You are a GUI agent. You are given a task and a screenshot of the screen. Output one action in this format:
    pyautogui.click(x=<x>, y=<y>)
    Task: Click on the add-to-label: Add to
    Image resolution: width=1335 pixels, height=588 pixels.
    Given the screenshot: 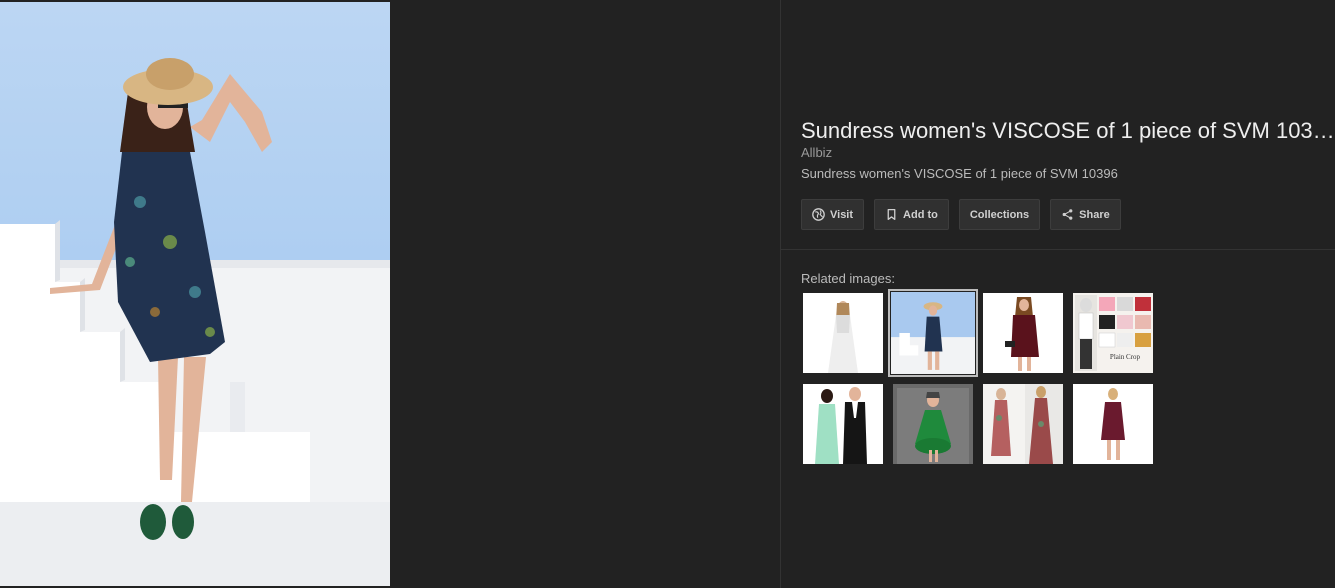 What is the action you would take?
    pyautogui.click(x=920, y=214)
    